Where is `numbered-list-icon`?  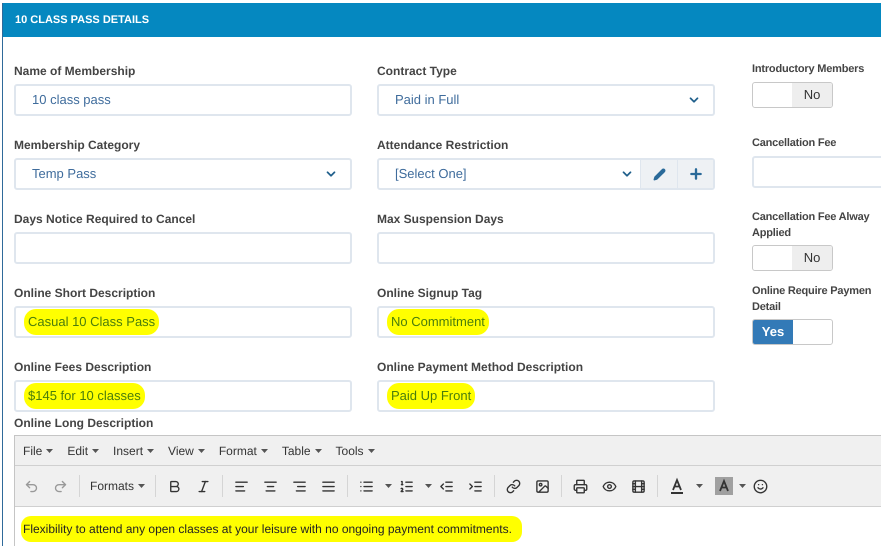 numbered-list-icon is located at coordinates (406, 486).